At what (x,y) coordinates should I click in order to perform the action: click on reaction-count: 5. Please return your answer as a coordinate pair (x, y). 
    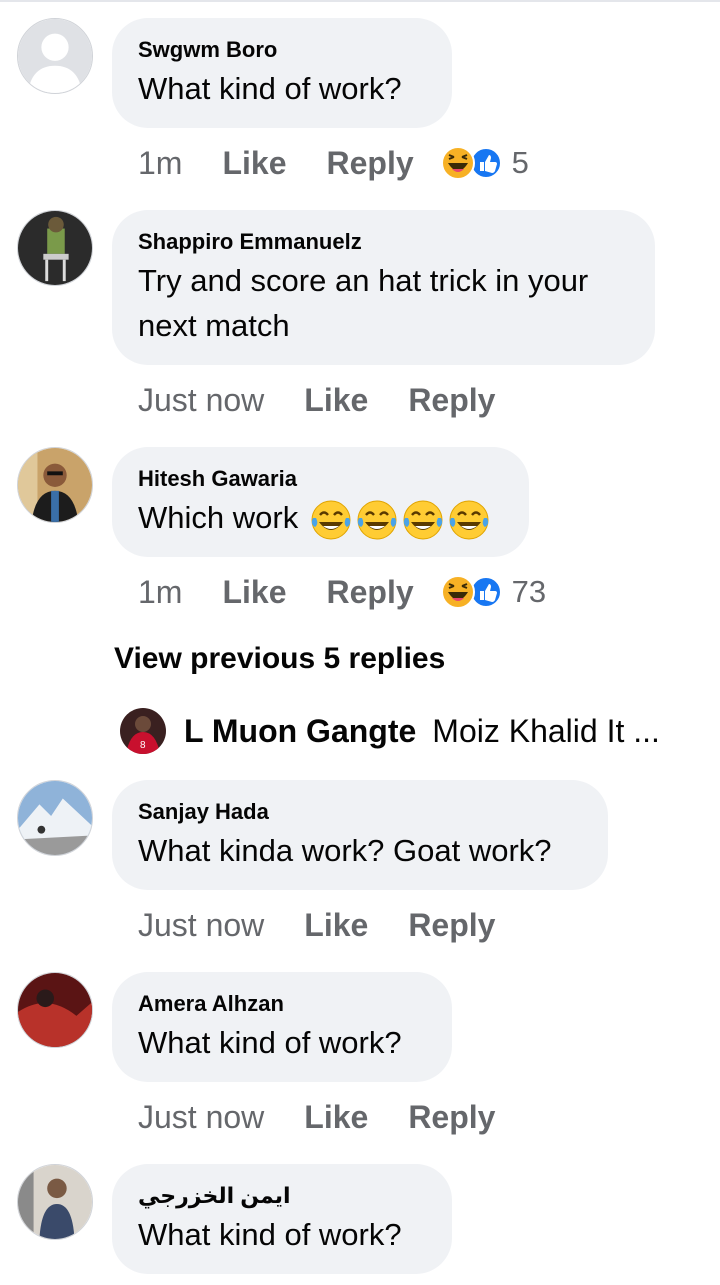
    Looking at the image, I should click on (520, 162).